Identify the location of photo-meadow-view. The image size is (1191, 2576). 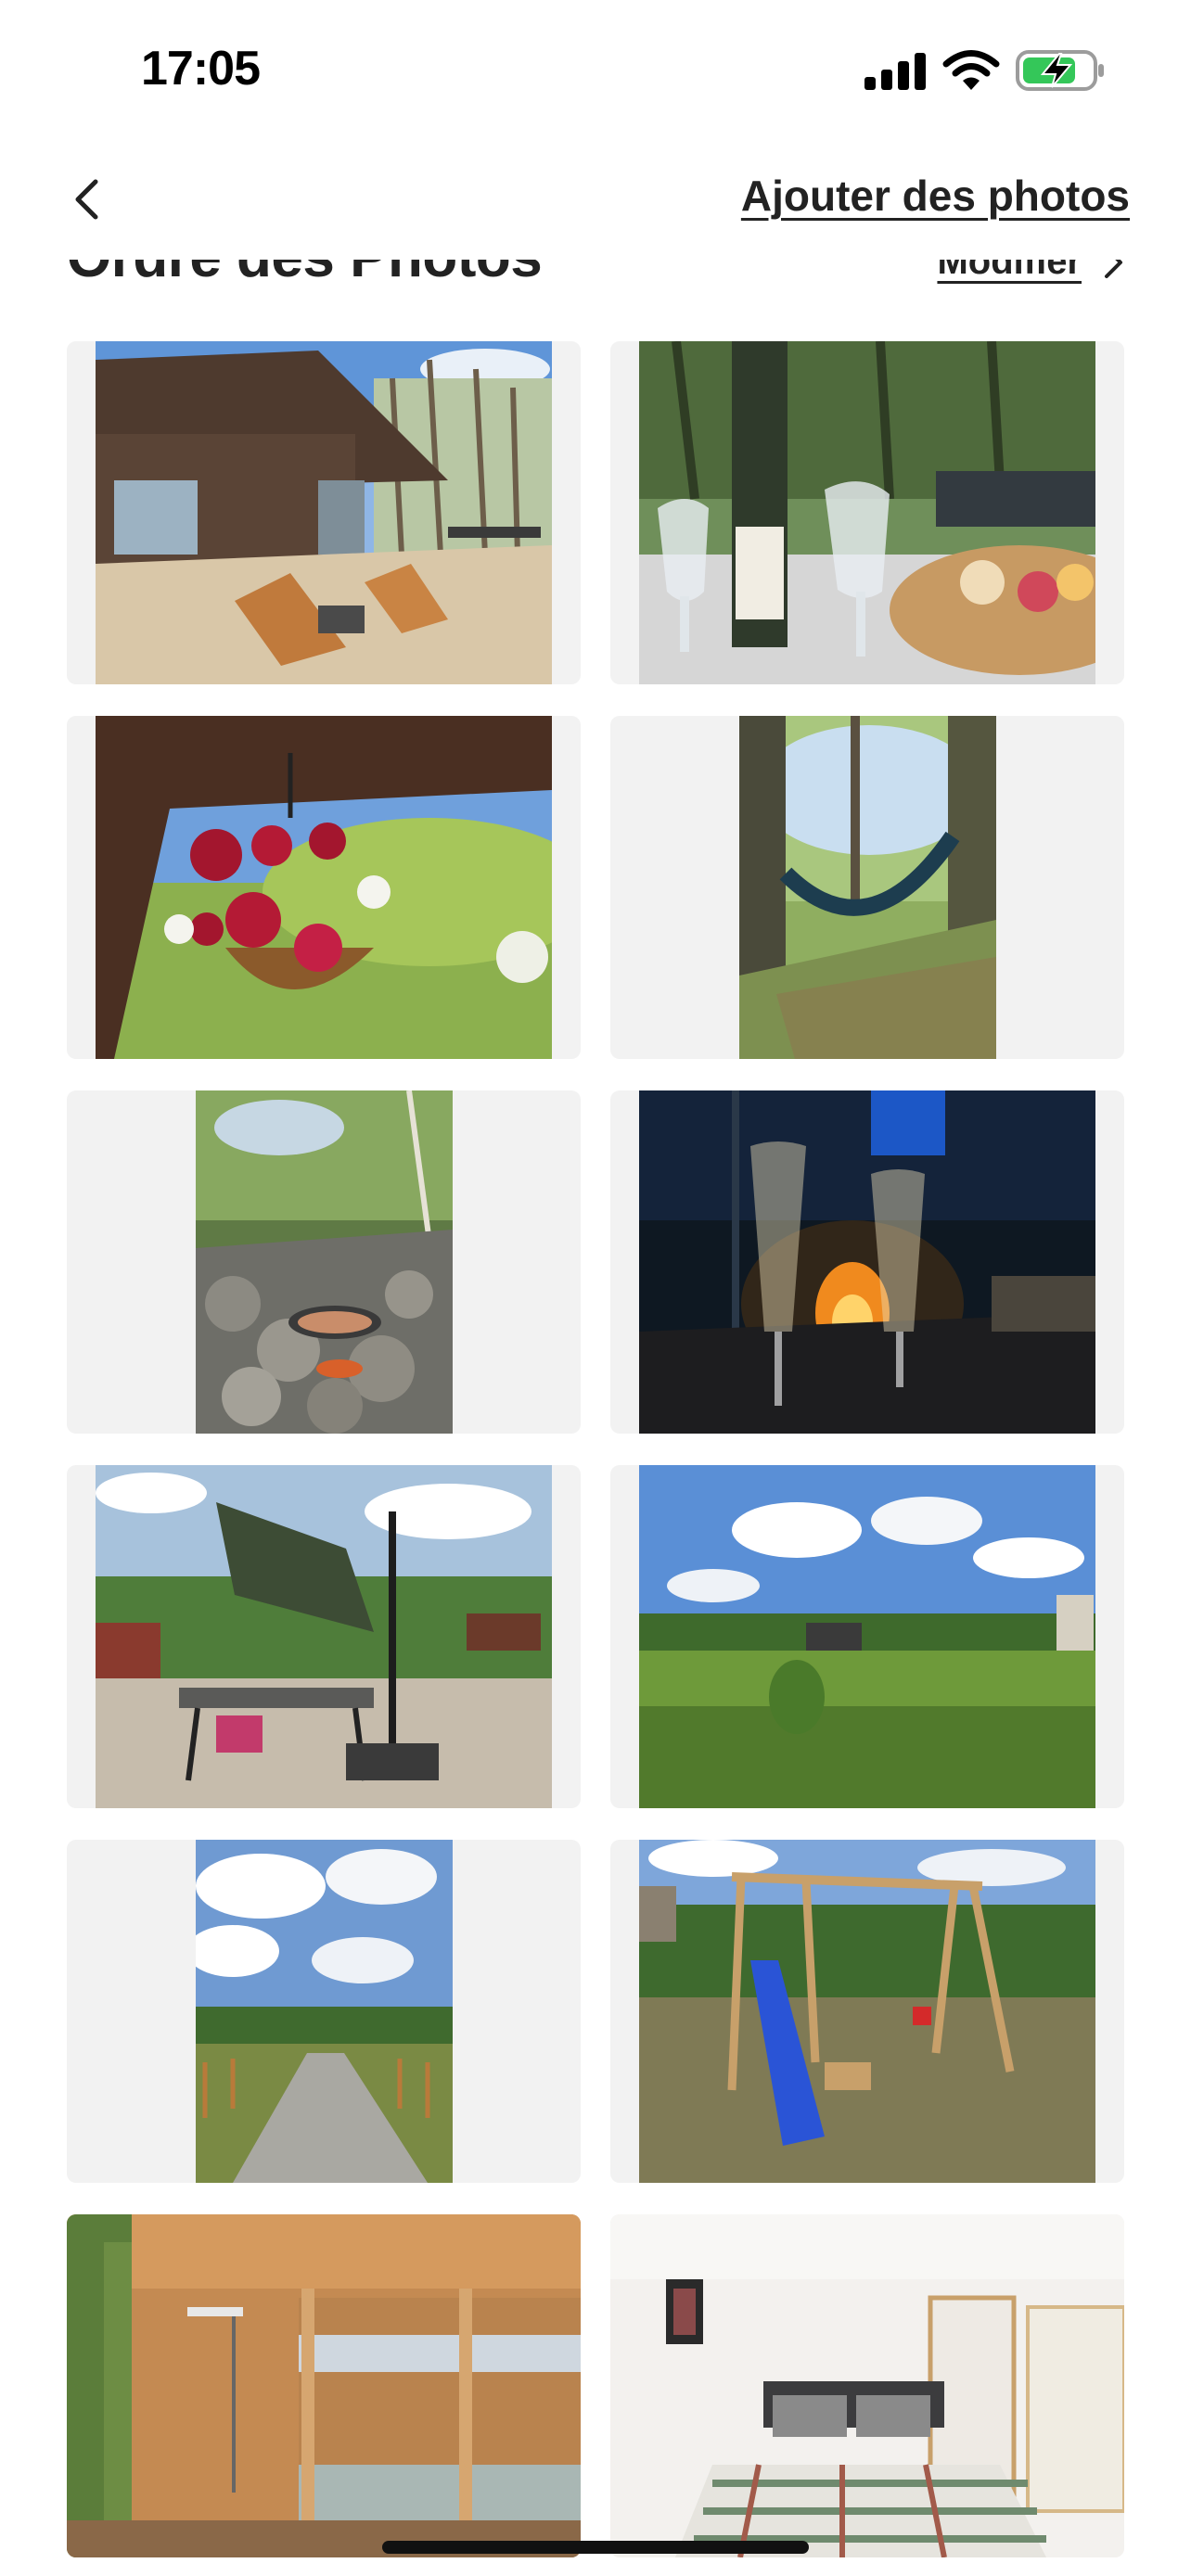
(867, 1637).